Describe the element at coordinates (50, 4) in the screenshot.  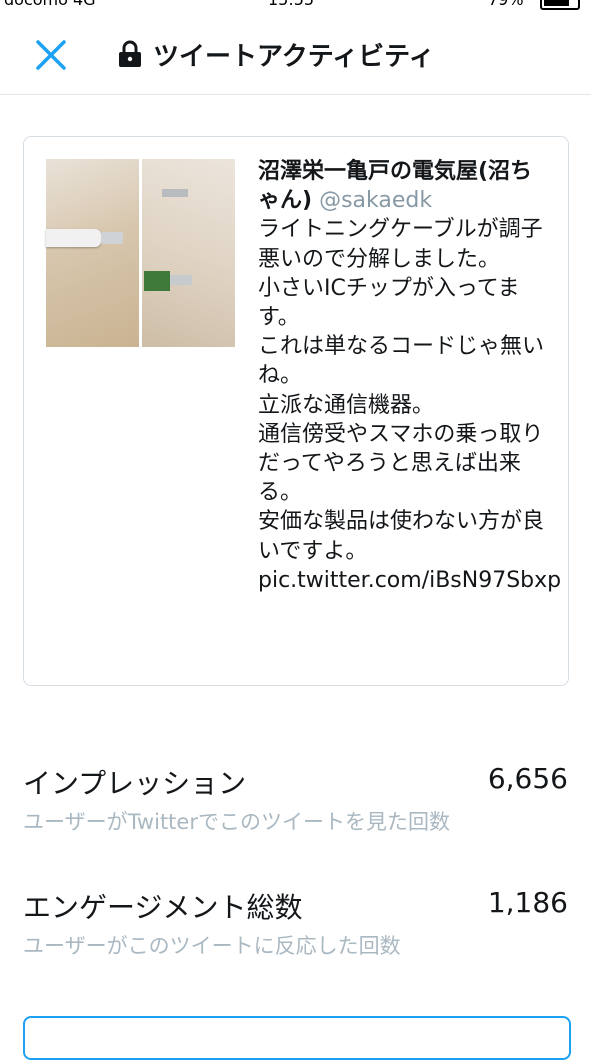
I see `carrier-label: docomo 4G` at that location.